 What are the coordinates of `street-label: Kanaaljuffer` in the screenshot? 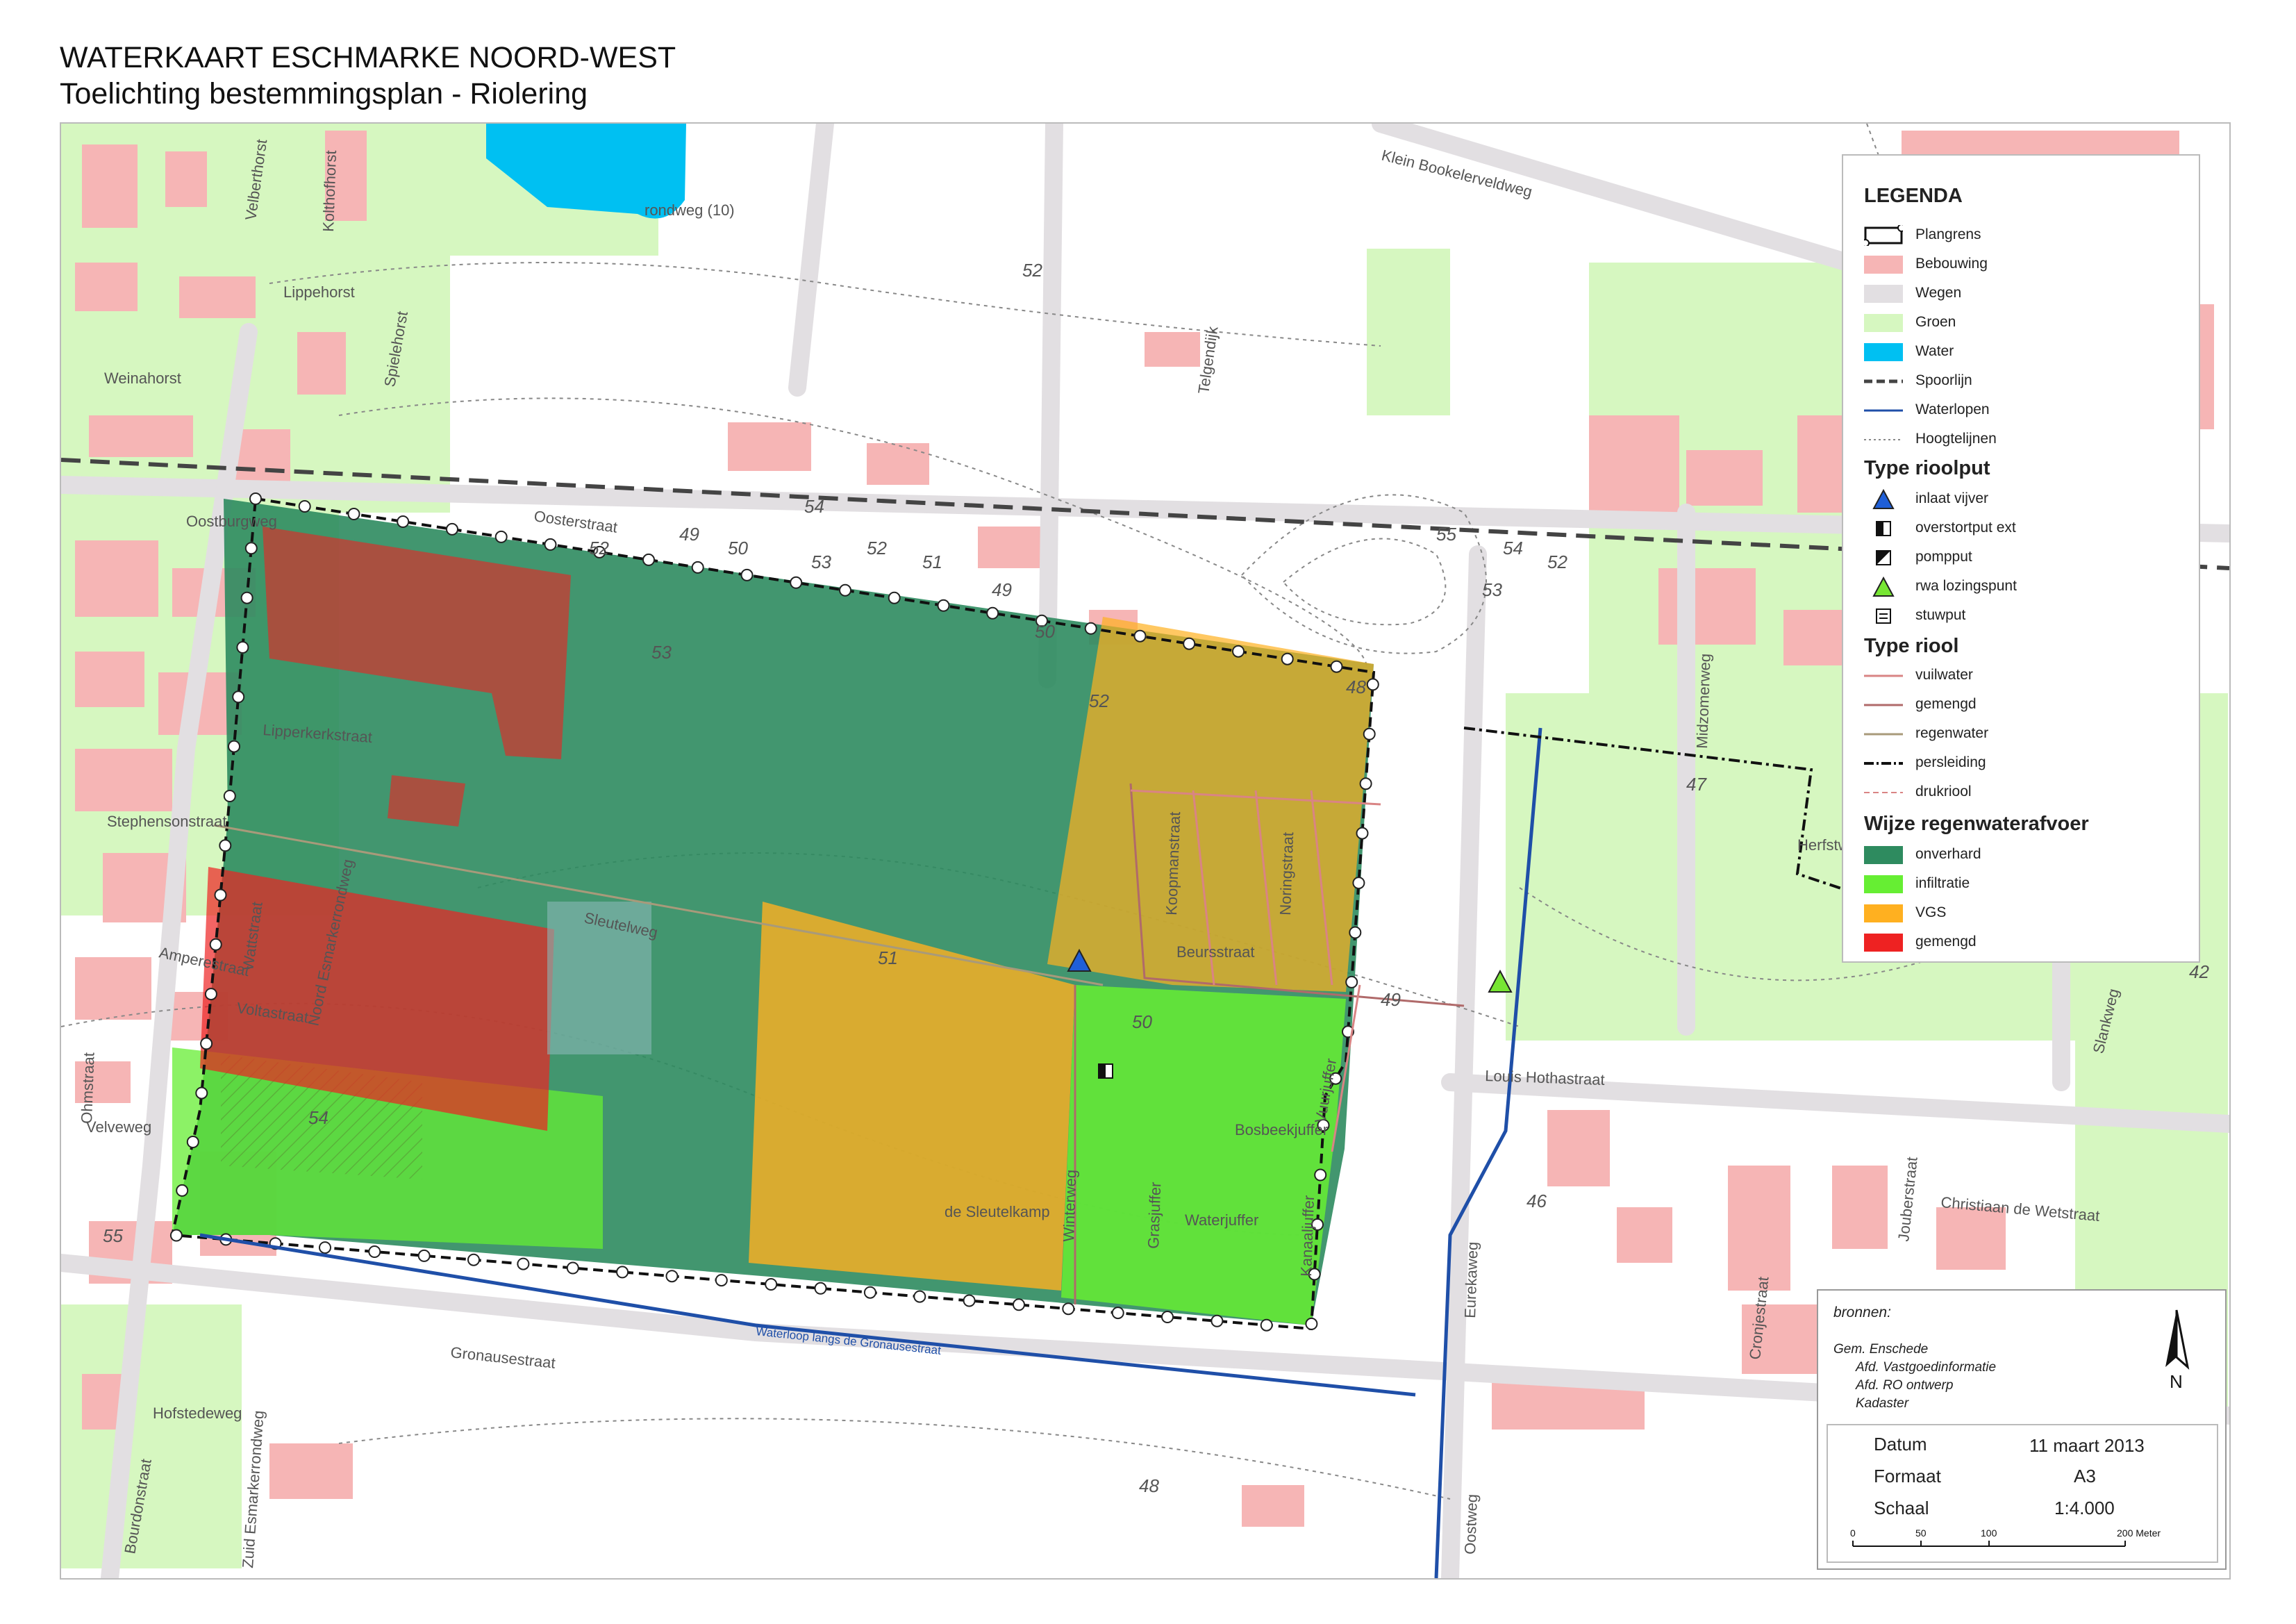 It's located at (1307, 1236).